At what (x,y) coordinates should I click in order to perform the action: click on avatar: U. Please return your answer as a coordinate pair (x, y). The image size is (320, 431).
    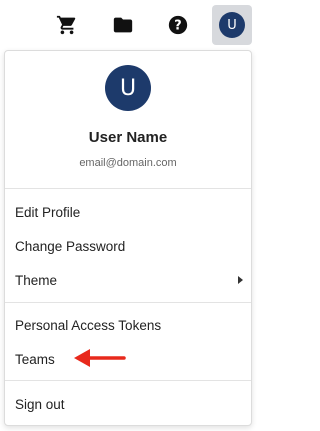
    Looking at the image, I should click on (232, 25).